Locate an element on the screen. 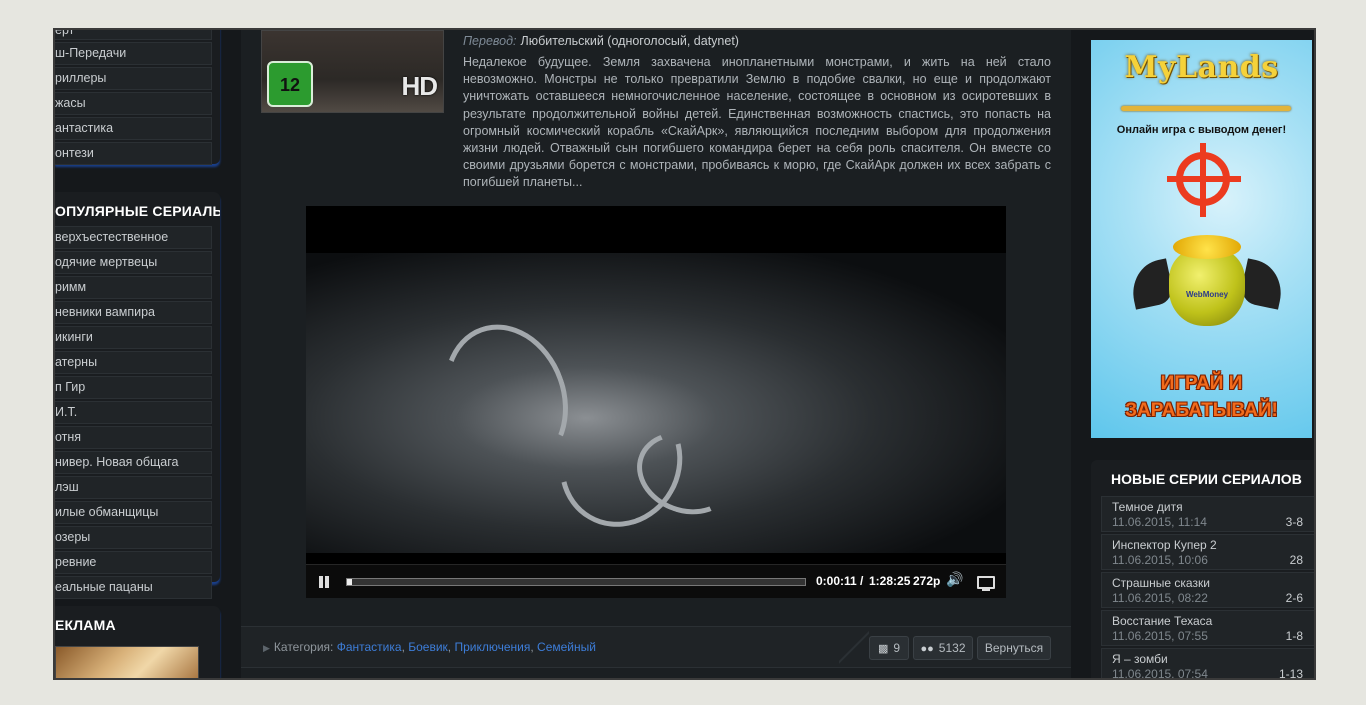 The height and width of the screenshot is (705, 1366). episode-name: Я – зомби is located at coordinates (1140, 659).